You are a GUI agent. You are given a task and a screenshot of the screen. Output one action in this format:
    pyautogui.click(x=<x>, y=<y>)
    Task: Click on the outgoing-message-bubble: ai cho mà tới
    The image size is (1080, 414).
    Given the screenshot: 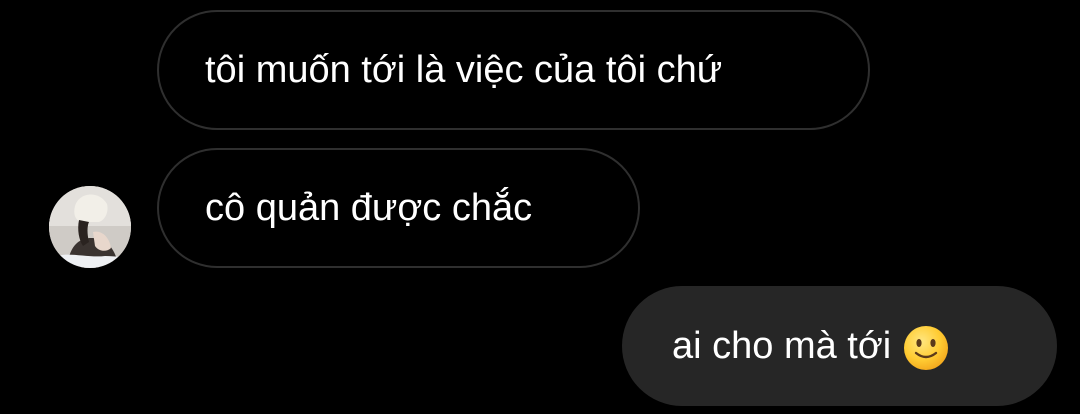 What is the action you would take?
    pyautogui.click(x=839, y=346)
    